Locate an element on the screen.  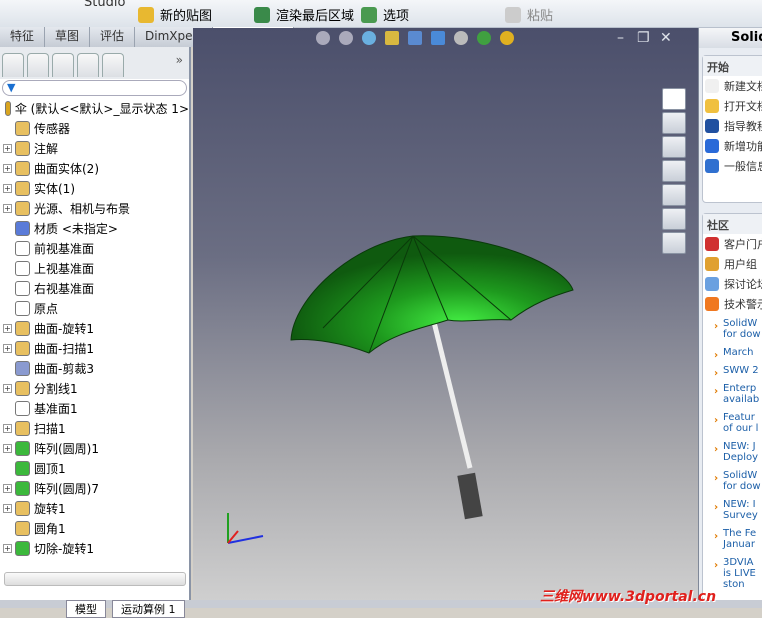
options-button: 选项 is located at coordinates (385, 14).